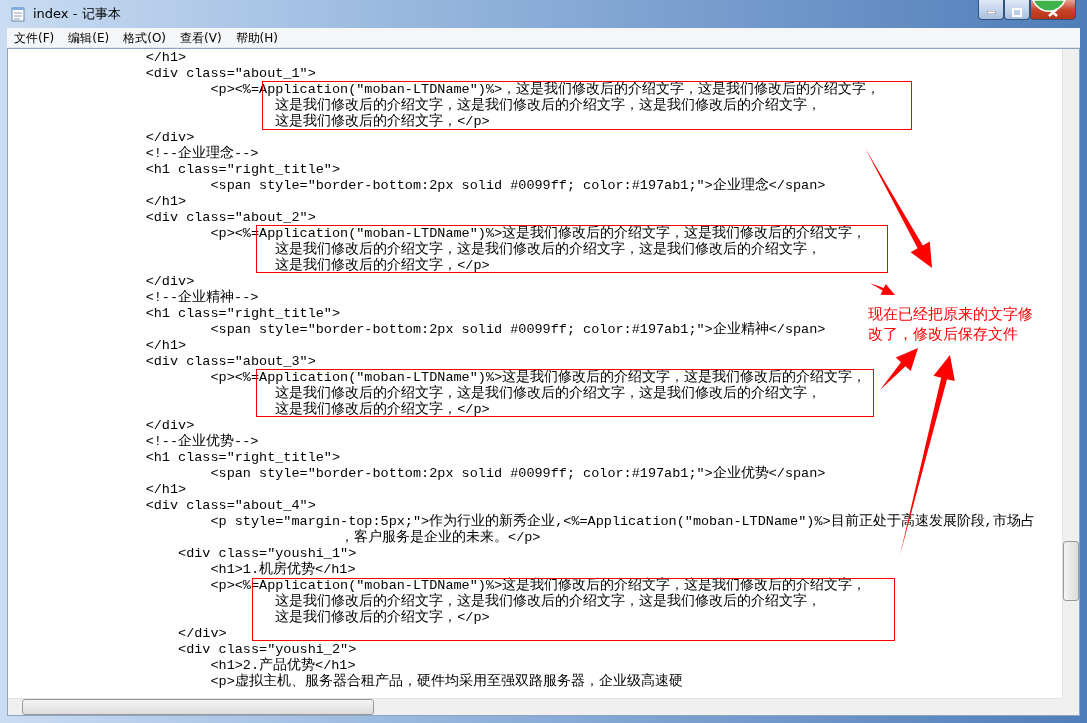  Describe the element at coordinates (230, 506) in the screenshot. I see `code-line: <div class="about_4">` at that location.